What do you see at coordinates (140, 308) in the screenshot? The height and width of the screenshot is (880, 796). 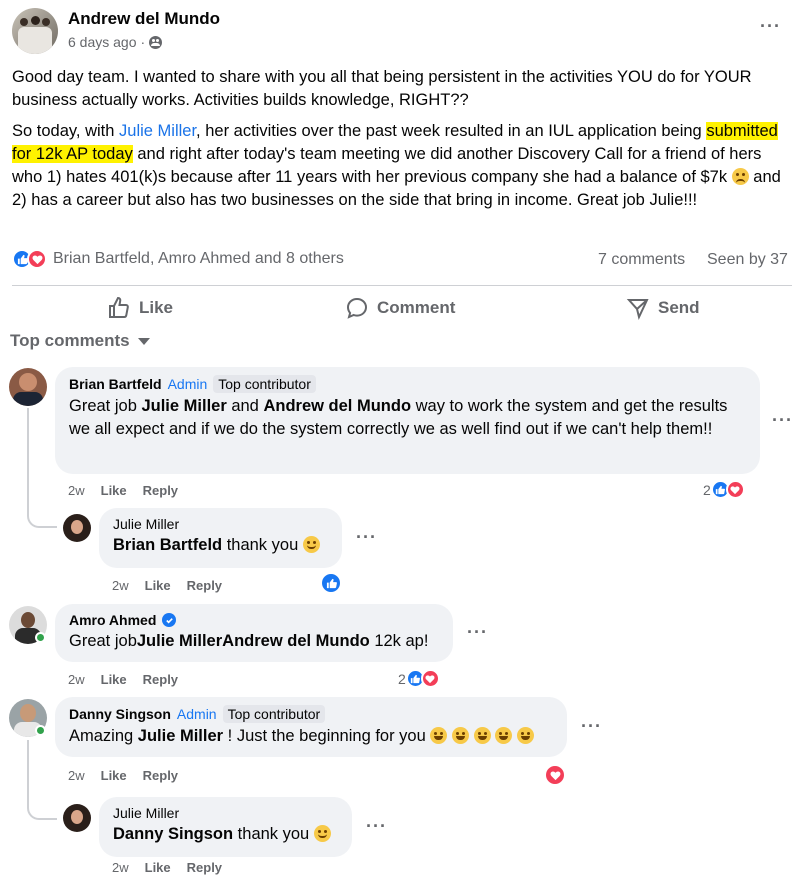 I see `like-button: Like` at bounding box center [140, 308].